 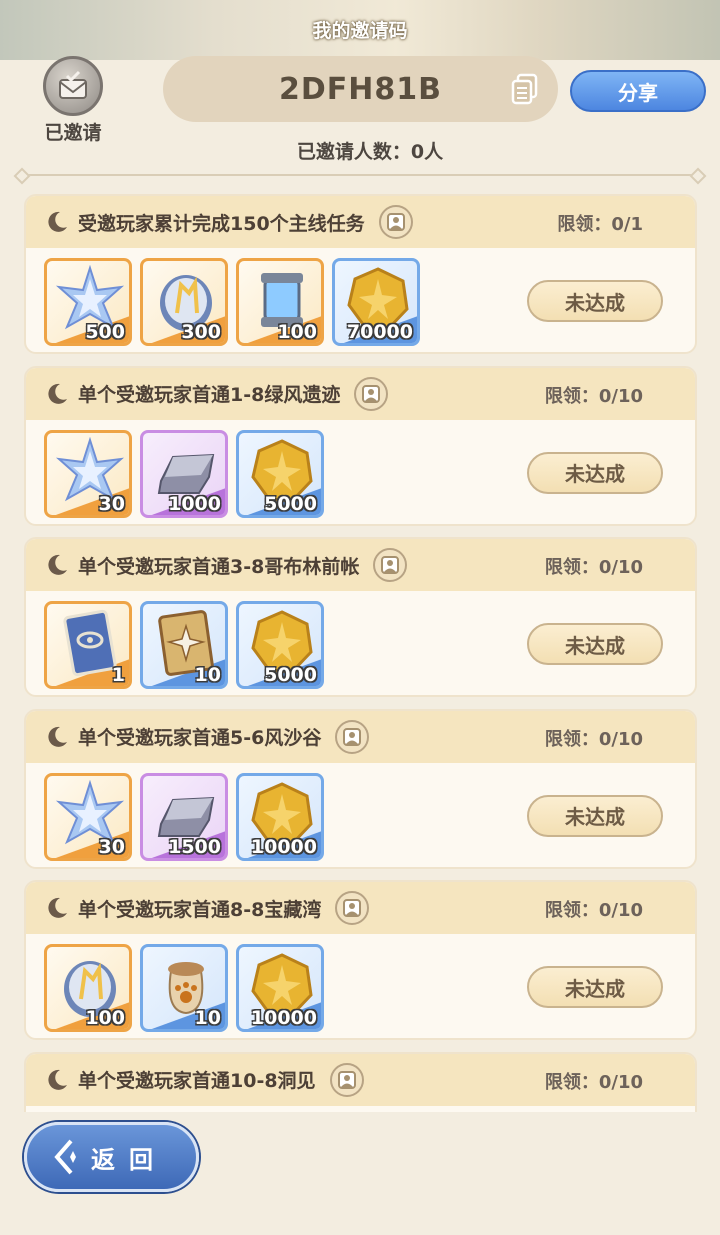 What do you see at coordinates (88, 645) in the screenshot?
I see `reward-item: 1` at bounding box center [88, 645].